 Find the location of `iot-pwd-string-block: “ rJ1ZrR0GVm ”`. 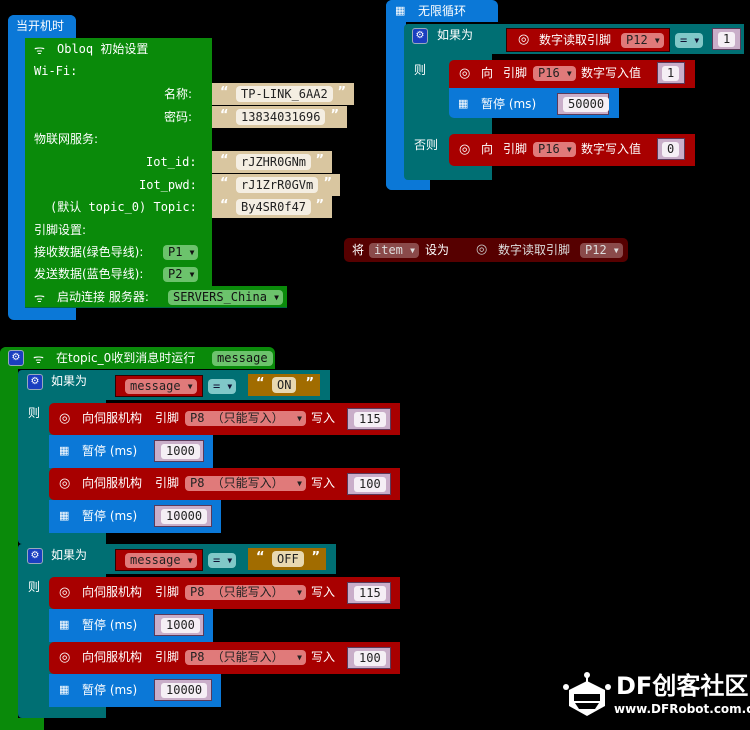

iot-pwd-string-block: “ rJ1ZrR0GVm ” is located at coordinates (276, 185).